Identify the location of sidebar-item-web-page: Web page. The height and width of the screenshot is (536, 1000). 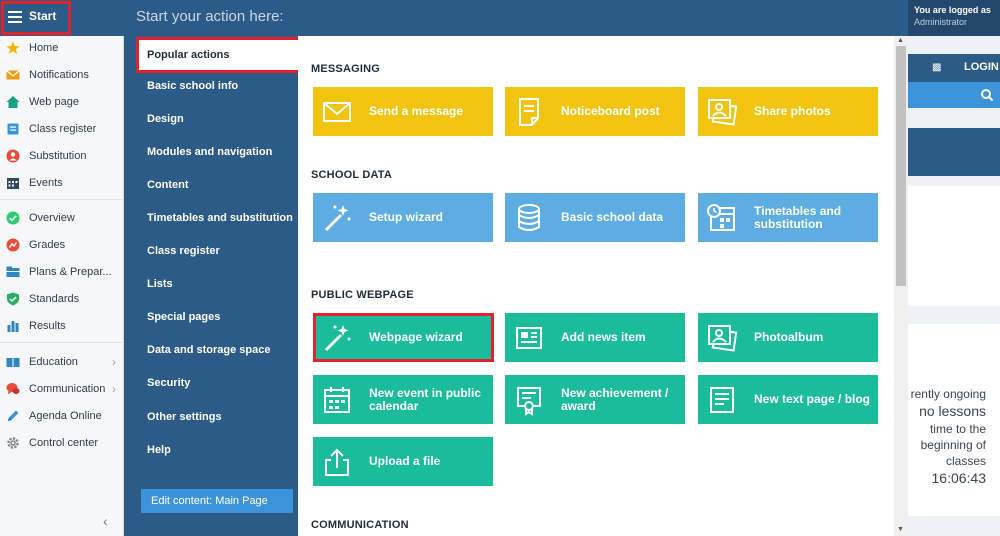
(62, 102).